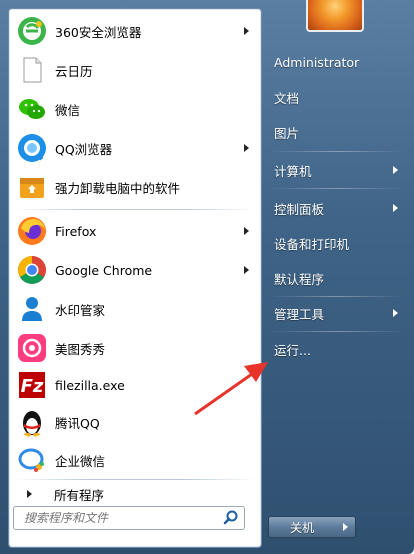 This screenshot has width=414, height=554. Describe the element at coordinates (135, 460) in the screenshot. I see `program-item-wecom: 企业微信` at that location.